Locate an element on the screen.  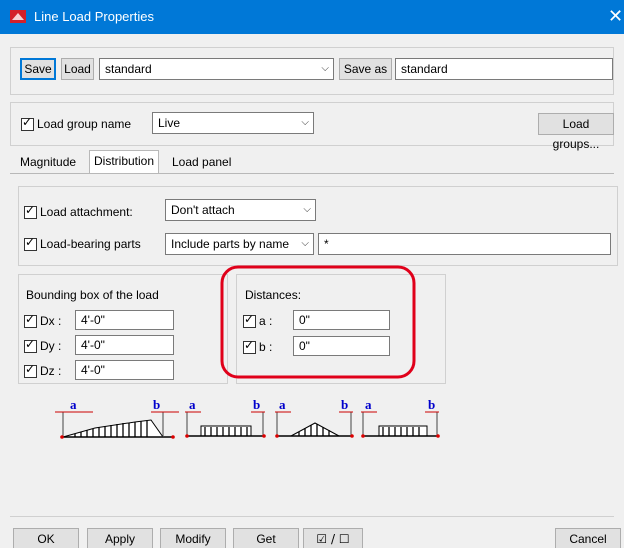
dy-checkbox: ✓ is located at coordinates (30, 345).